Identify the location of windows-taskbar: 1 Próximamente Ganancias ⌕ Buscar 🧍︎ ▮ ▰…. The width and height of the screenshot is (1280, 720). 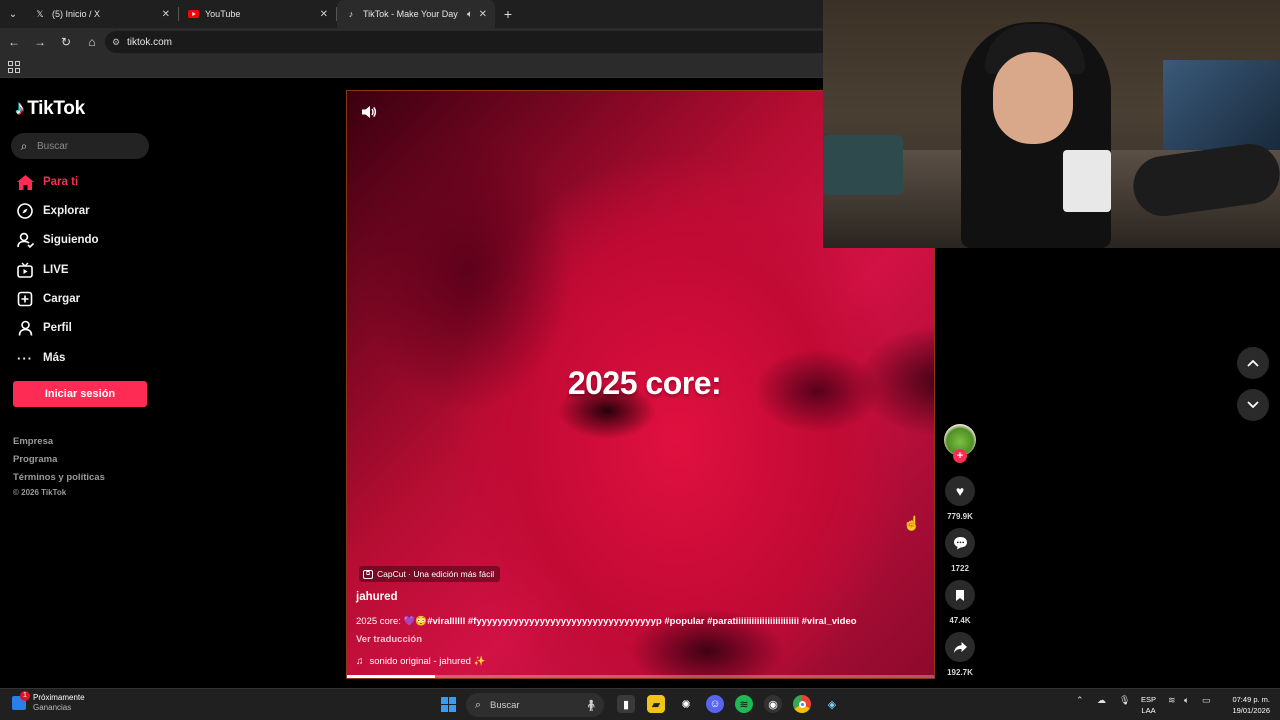
(640, 704).